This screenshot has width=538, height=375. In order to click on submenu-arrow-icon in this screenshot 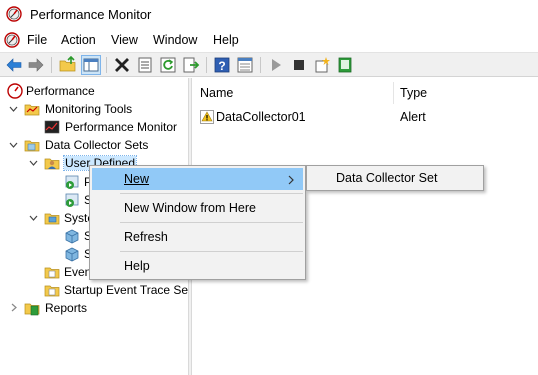, I will do `click(291, 181)`.